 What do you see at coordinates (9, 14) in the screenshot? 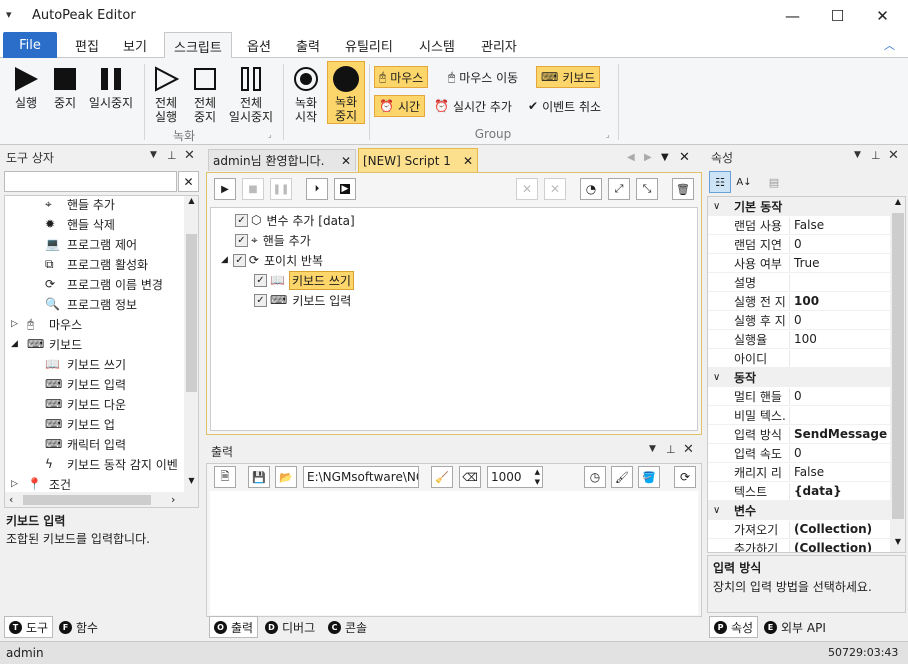
I see `quick-access-icon: ▾` at bounding box center [9, 14].